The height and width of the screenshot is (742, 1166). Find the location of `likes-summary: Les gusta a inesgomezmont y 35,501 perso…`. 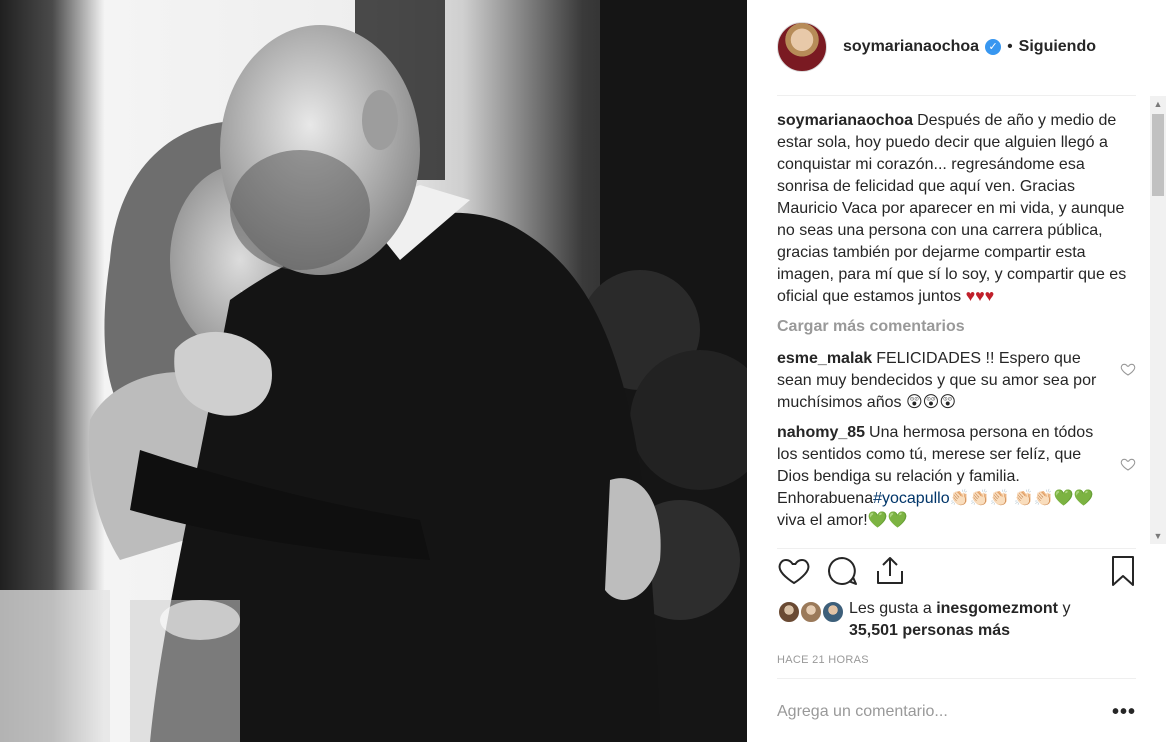

likes-summary: Les gusta a inesgomezmont y 35,501 perso… is located at coordinates (956, 620).